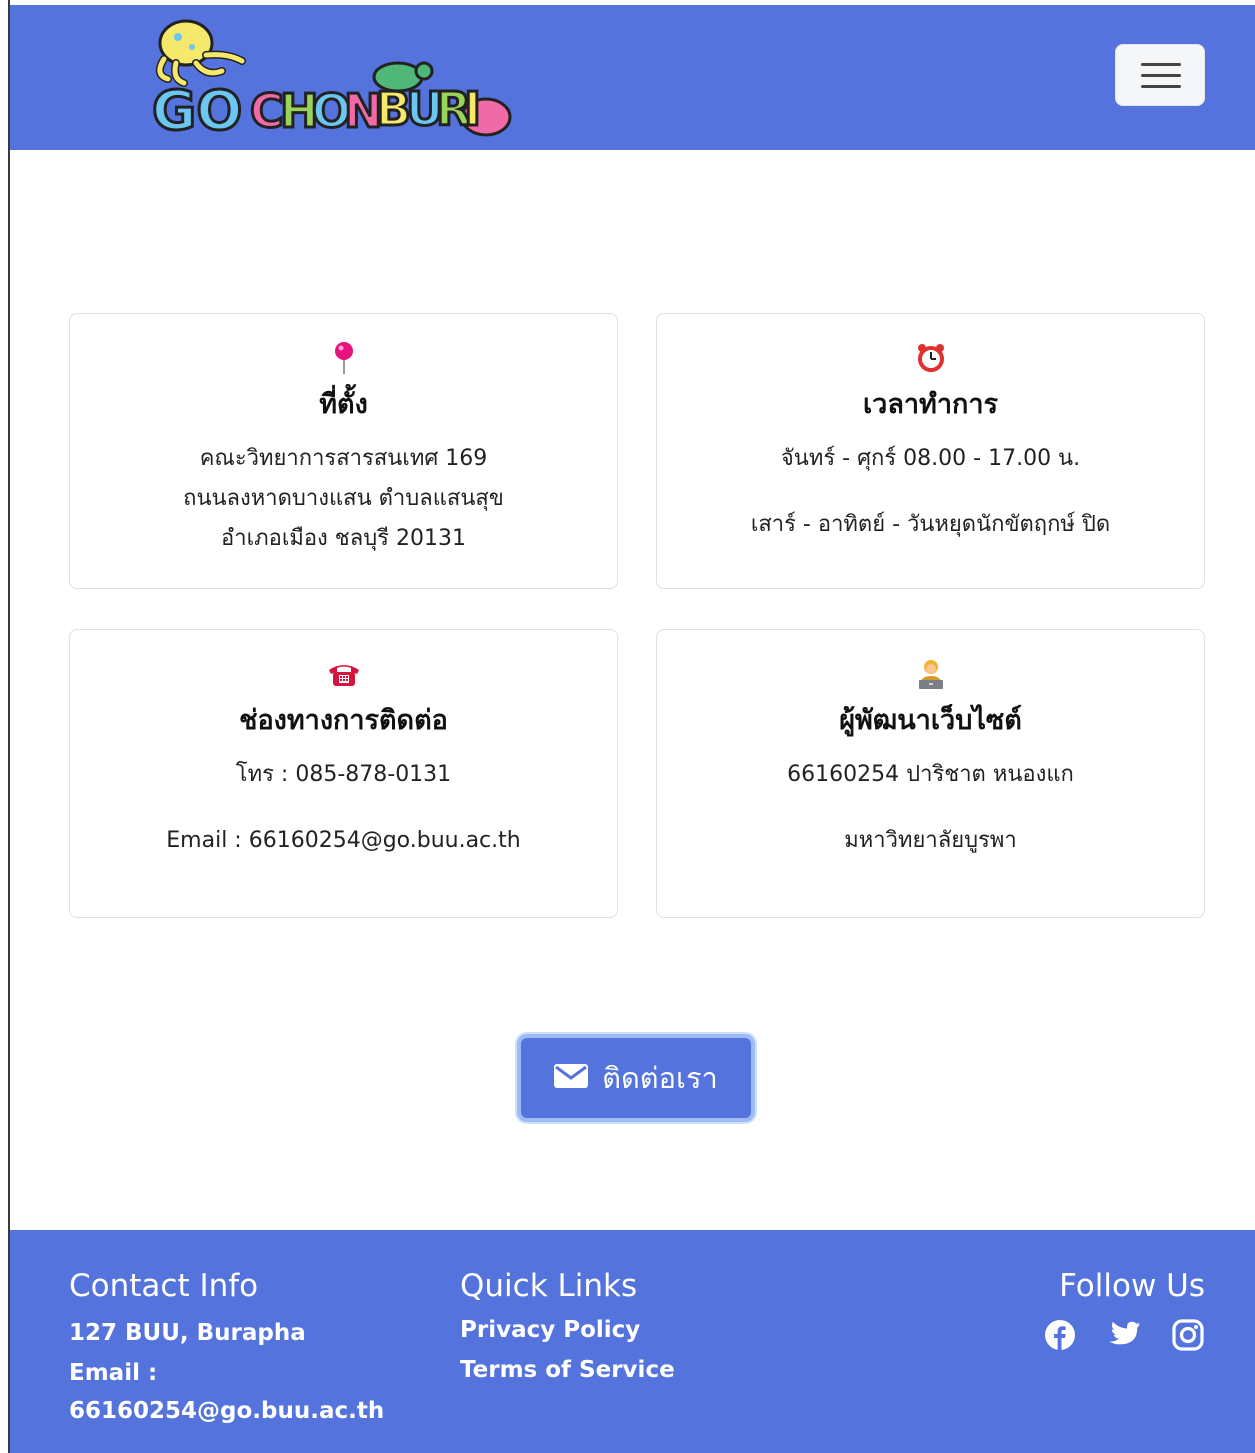 Image resolution: width=1255 pixels, height=1453 pixels. What do you see at coordinates (343, 404) in the screenshot?
I see `card-title: ที่ตั้ง` at bounding box center [343, 404].